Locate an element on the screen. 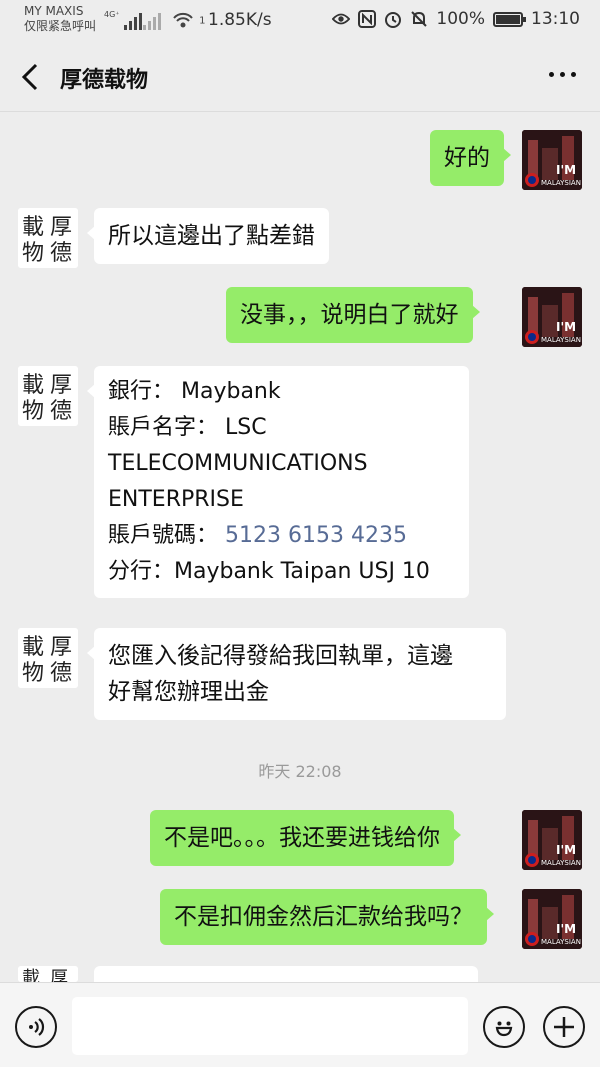 This screenshot has height=1067, width=600. eye-icon is located at coordinates (341, 19).